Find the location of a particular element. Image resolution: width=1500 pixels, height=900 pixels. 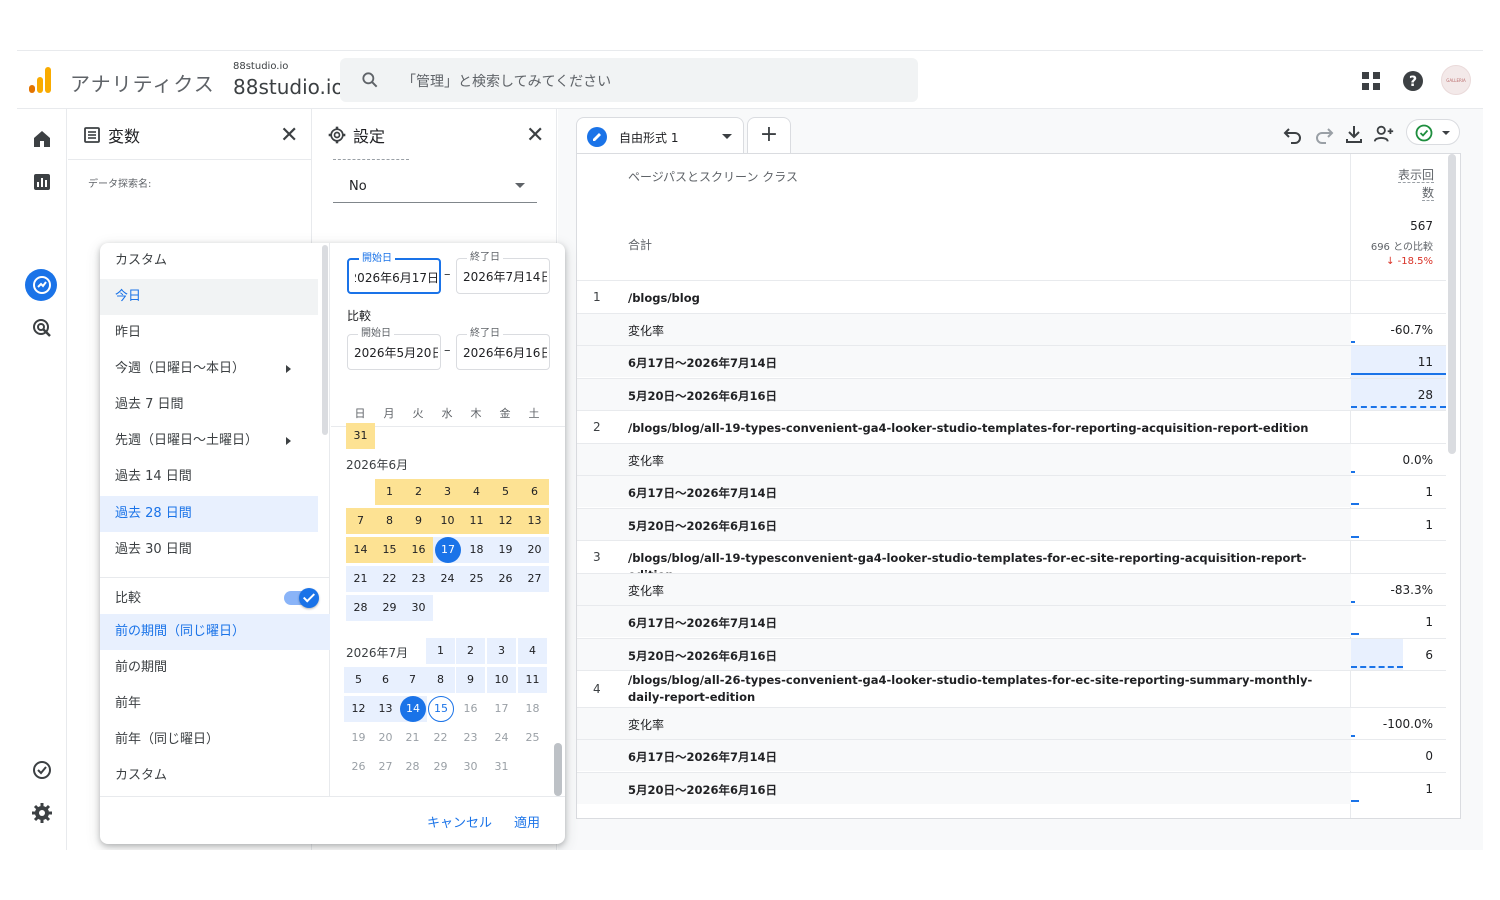

calendar-day: 23 is located at coordinates (418, 579).